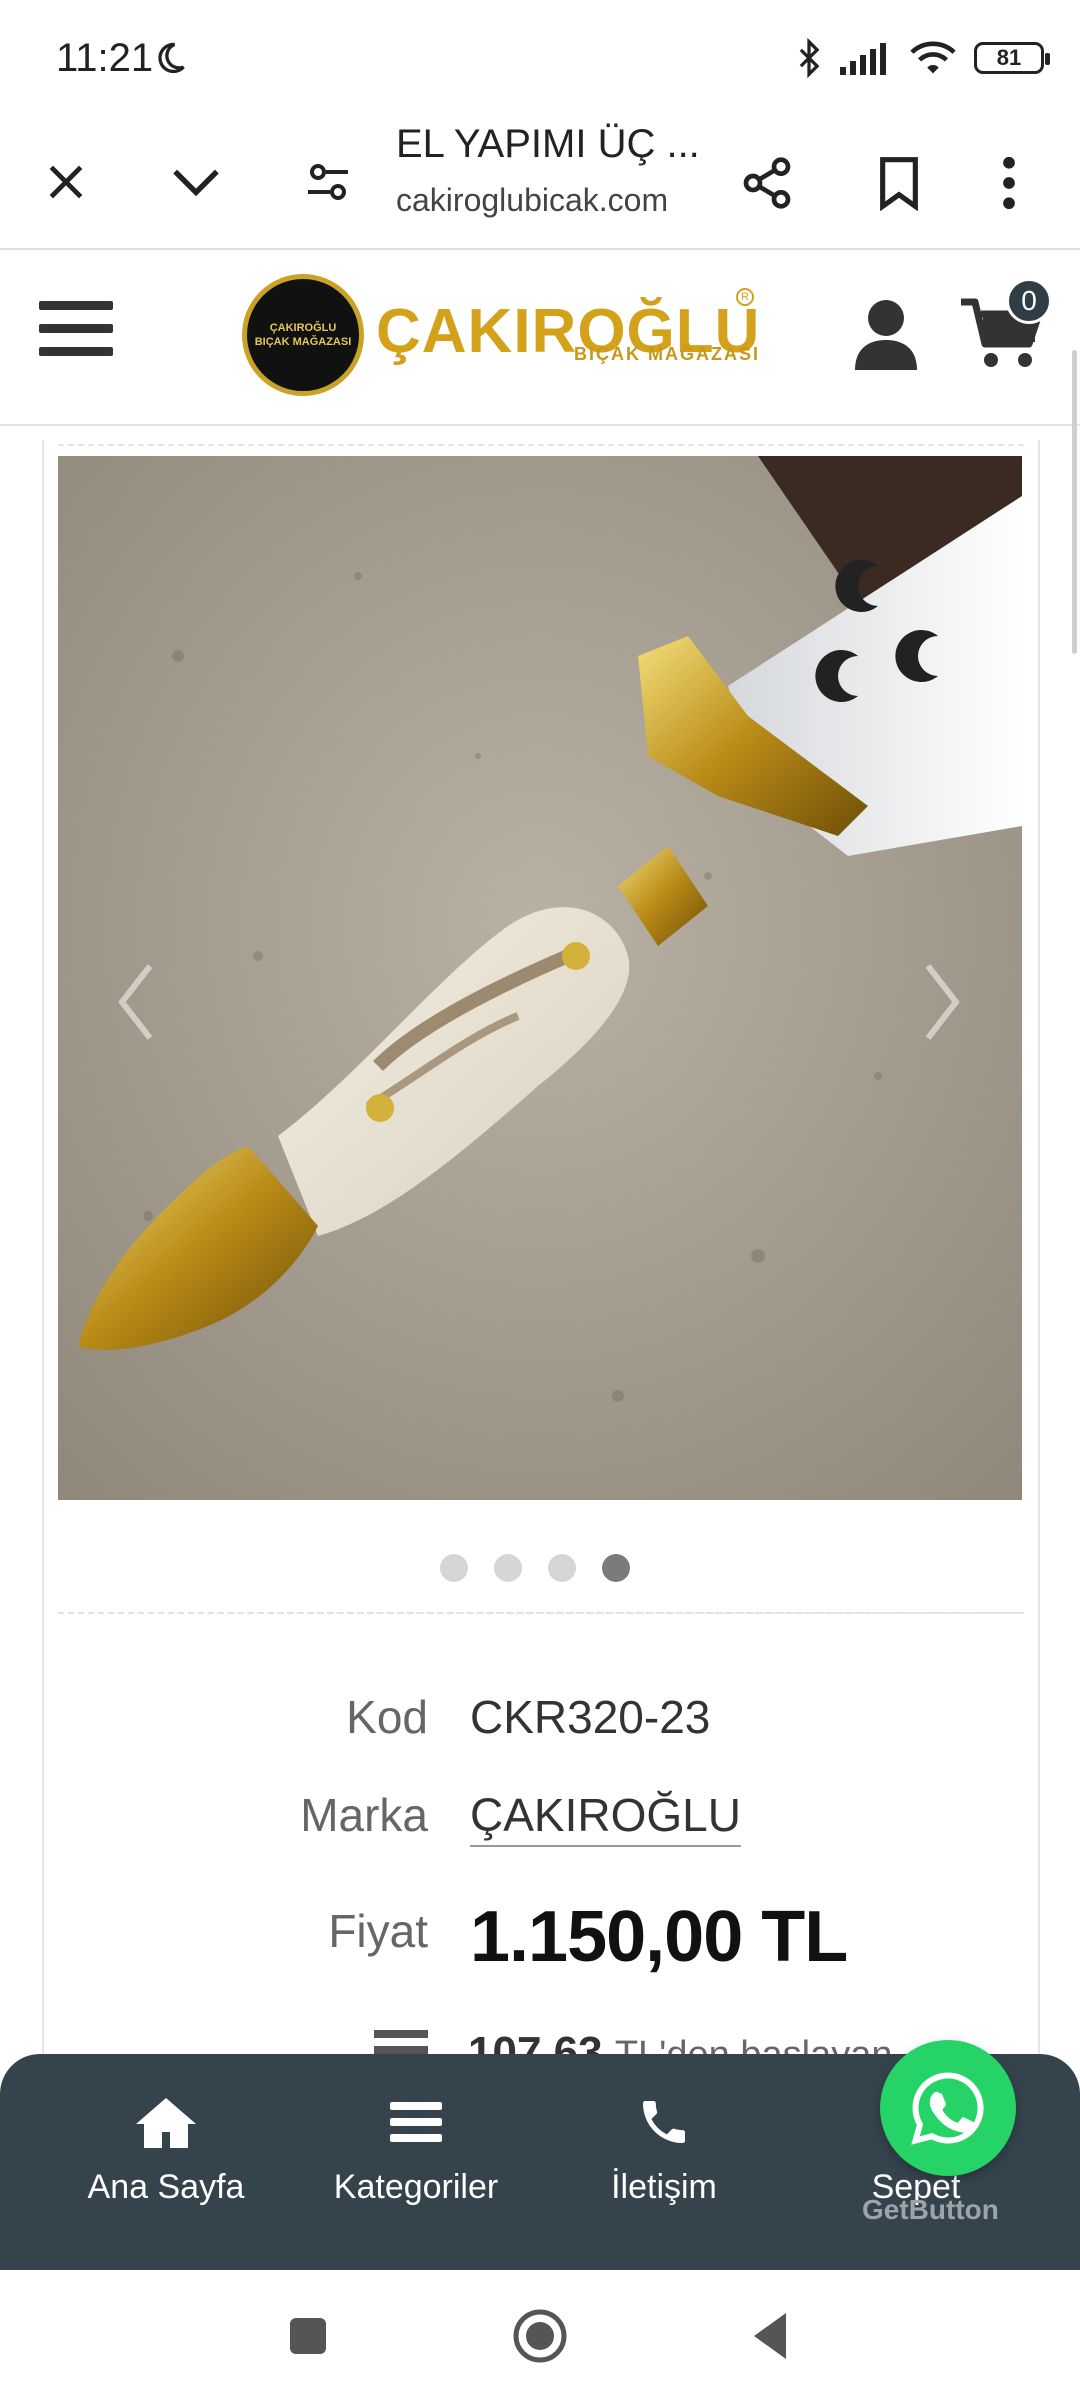 Image resolution: width=1080 pixels, height=2400 pixels. What do you see at coordinates (540, 180) in the screenshot?
I see `browser-toolbar: EL YAPIMI ÜÇ ... cakiroglubicak.com` at bounding box center [540, 180].